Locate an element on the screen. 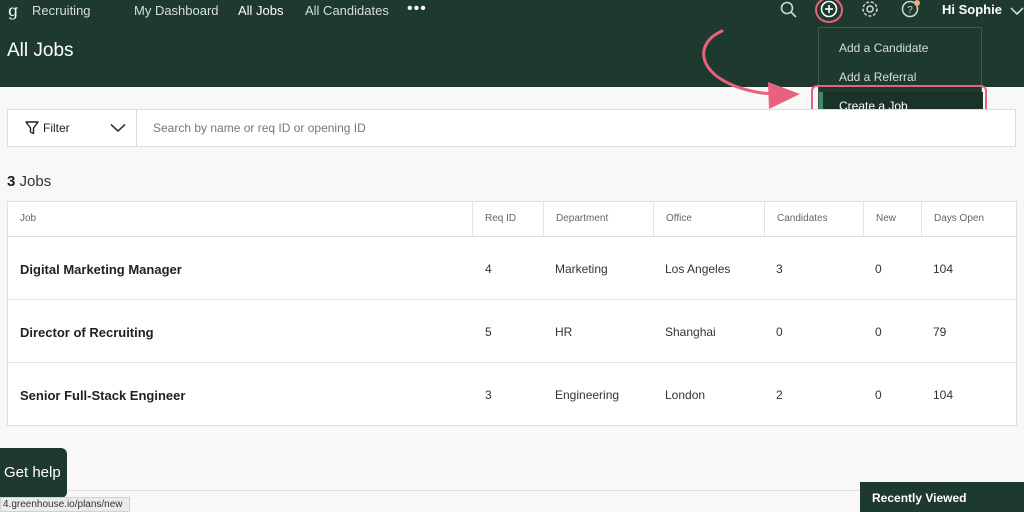  req-id-cell: 3 is located at coordinates (488, 395).